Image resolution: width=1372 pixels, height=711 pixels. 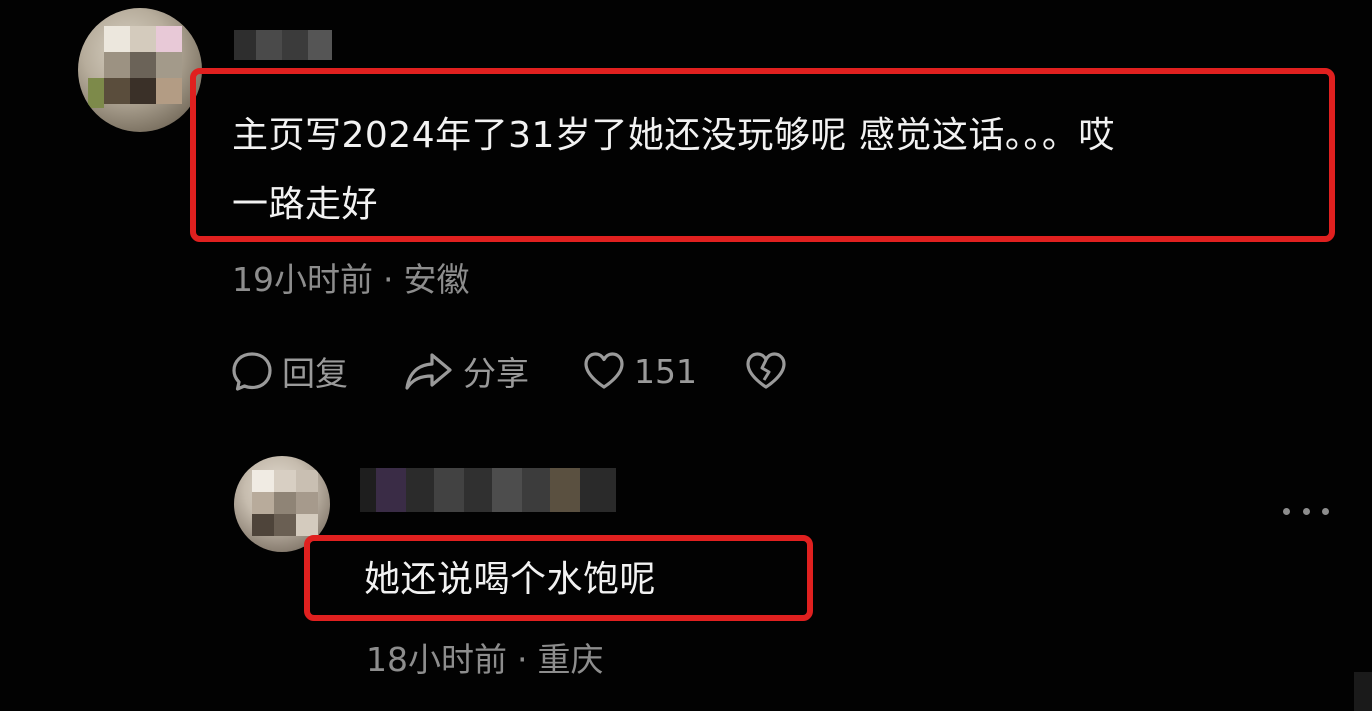 What do you see at coordinates (302, 279) in the screenshot?
I see `comment-time: 19小时前` at bounding box center [302, 279].